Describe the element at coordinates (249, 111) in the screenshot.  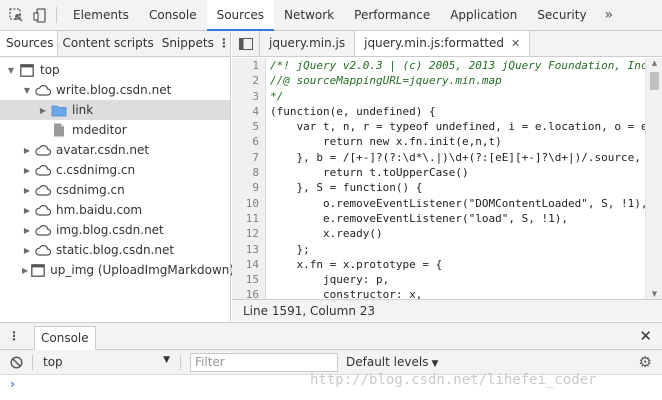
I see `line-number: 4` at that location.